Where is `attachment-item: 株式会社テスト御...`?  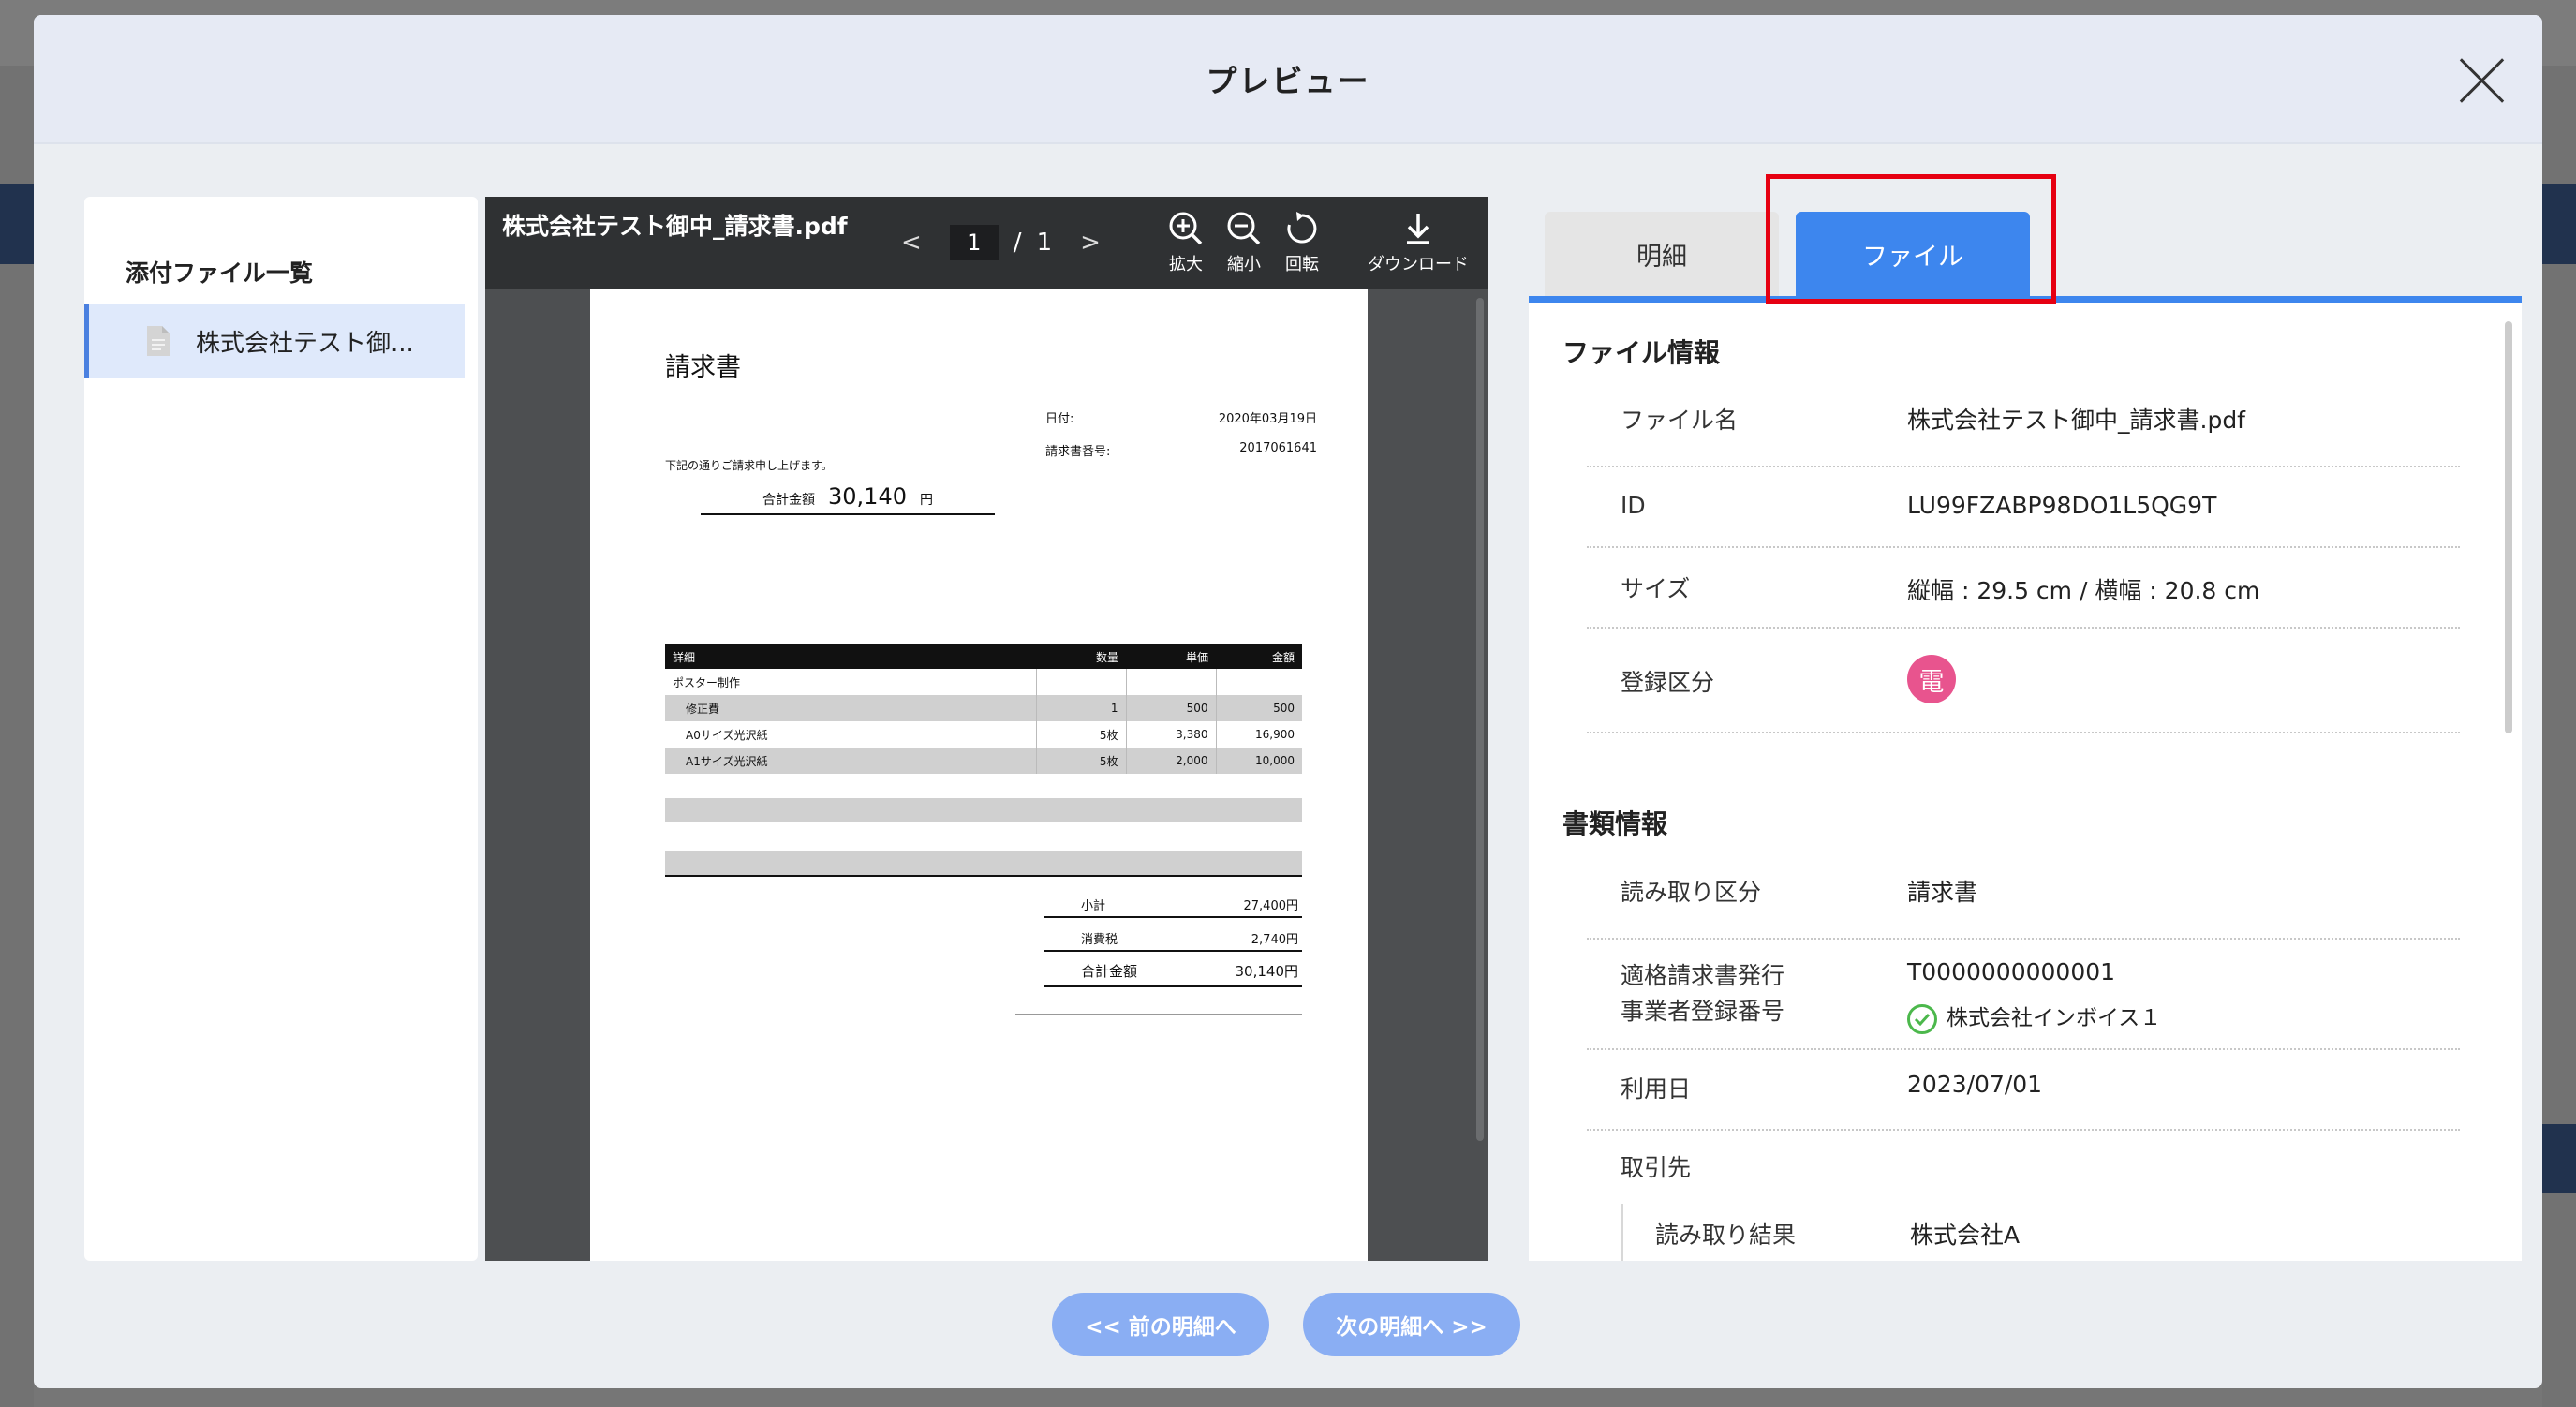 attachment-item: 株式会社テスト御... is located at coordinates (274, 341).